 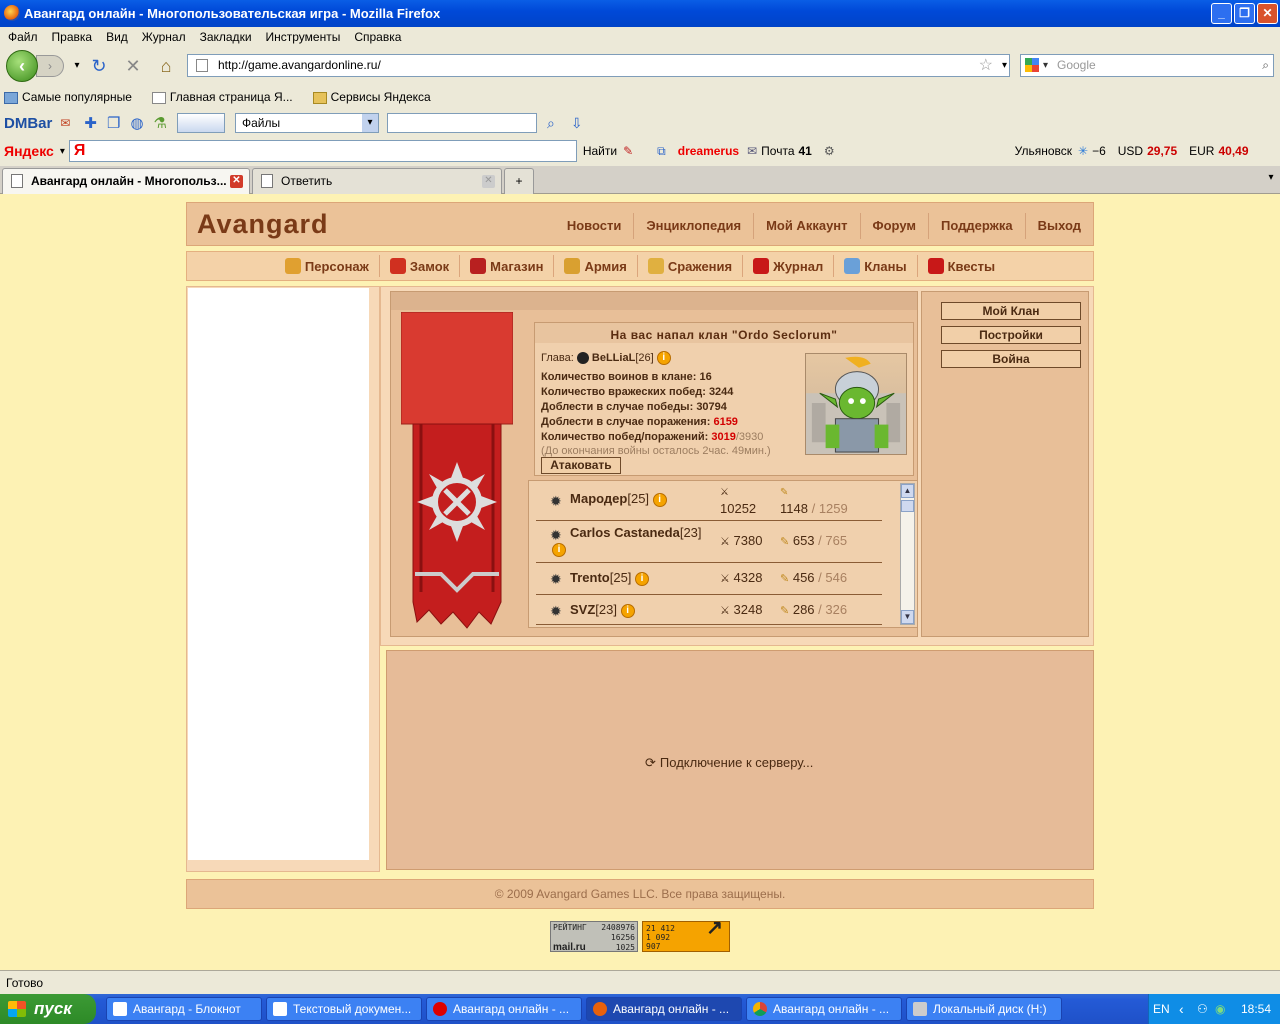 What do you see at coordinates (133, 66) in the screenshot?
I see `stop-icon: ✕` at bounding box center [133, 66].